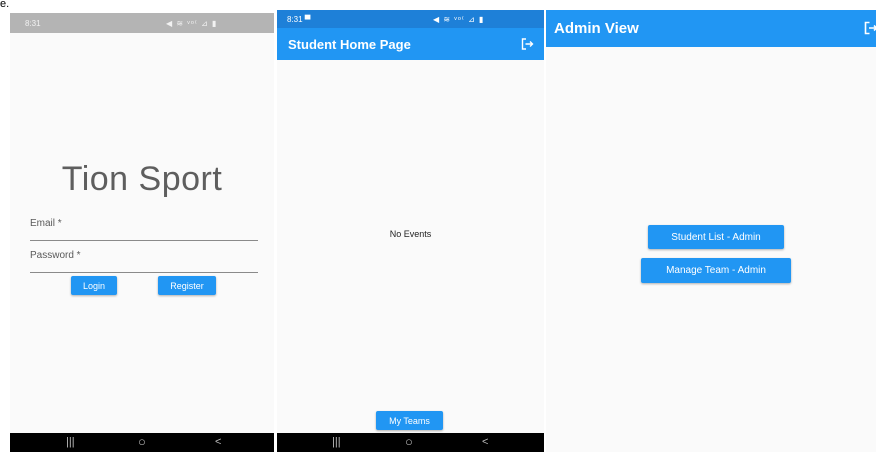 Image resolution: width=876 pixels, height=452 pixels. What do you see at coordinates (410, 234) in the screenshot?
I see `no-events-text: No Events` at bounding box center [410, 234].